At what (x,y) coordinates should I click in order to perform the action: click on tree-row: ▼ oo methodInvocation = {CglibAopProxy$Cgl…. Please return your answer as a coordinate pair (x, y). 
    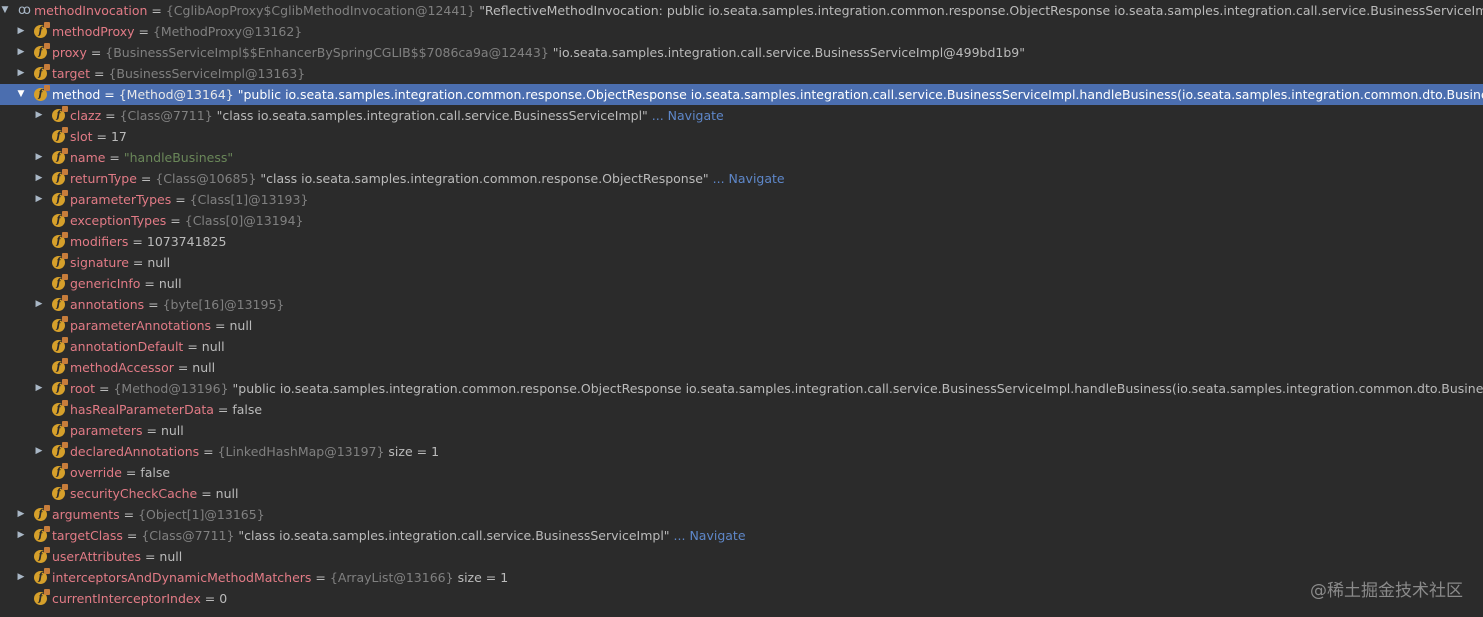
    Looking at the image, I should click on (741, 10).